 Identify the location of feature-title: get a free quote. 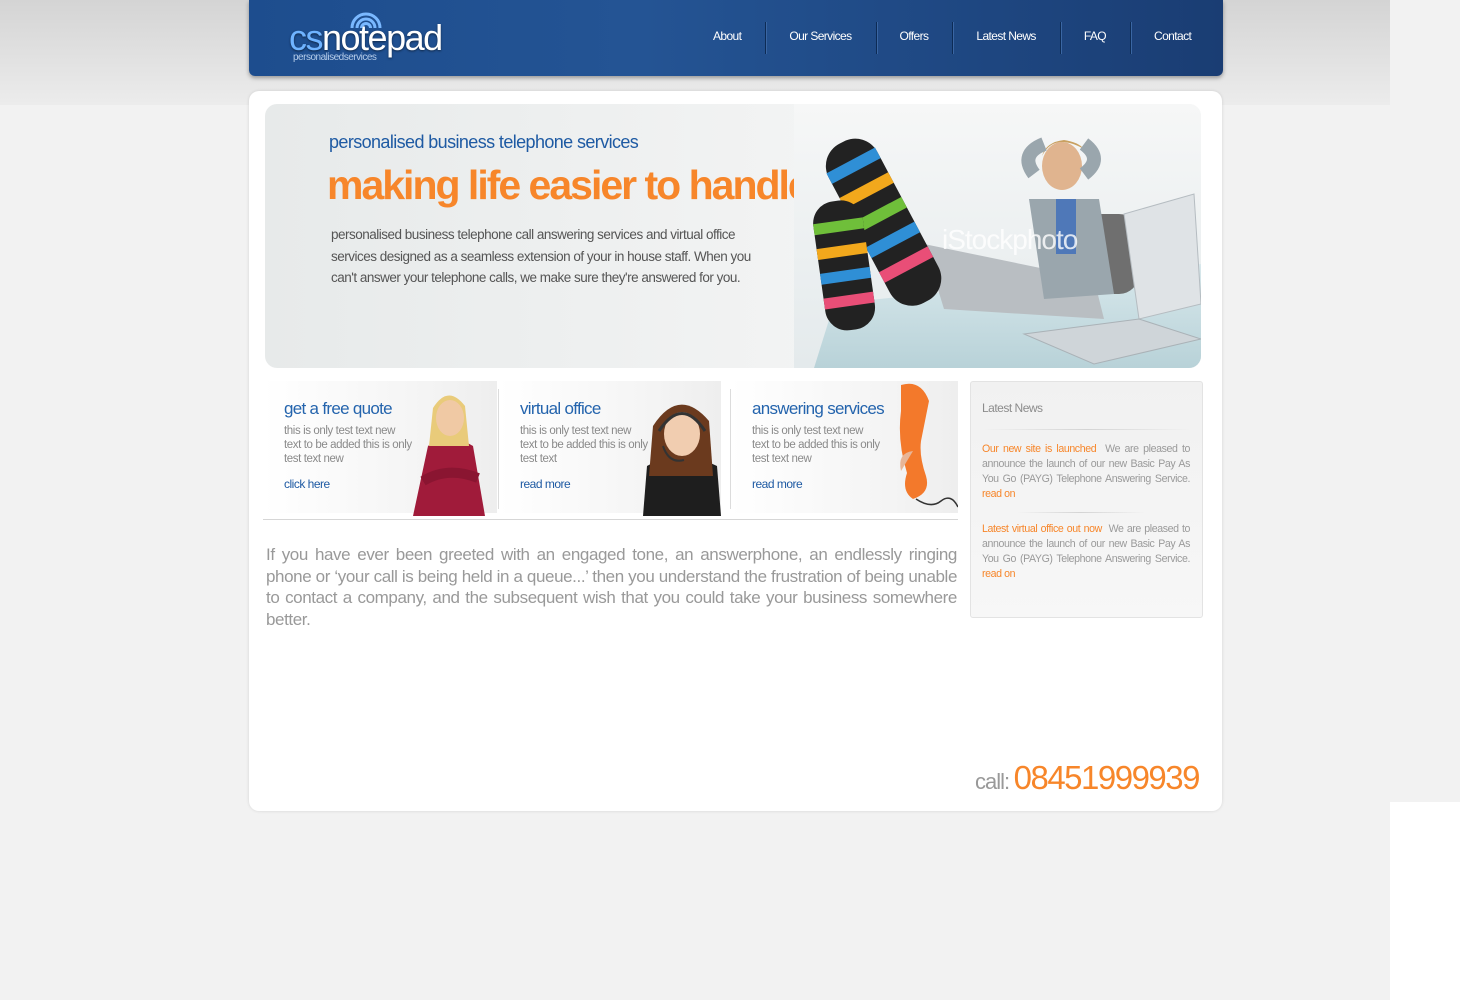
(338, 408).